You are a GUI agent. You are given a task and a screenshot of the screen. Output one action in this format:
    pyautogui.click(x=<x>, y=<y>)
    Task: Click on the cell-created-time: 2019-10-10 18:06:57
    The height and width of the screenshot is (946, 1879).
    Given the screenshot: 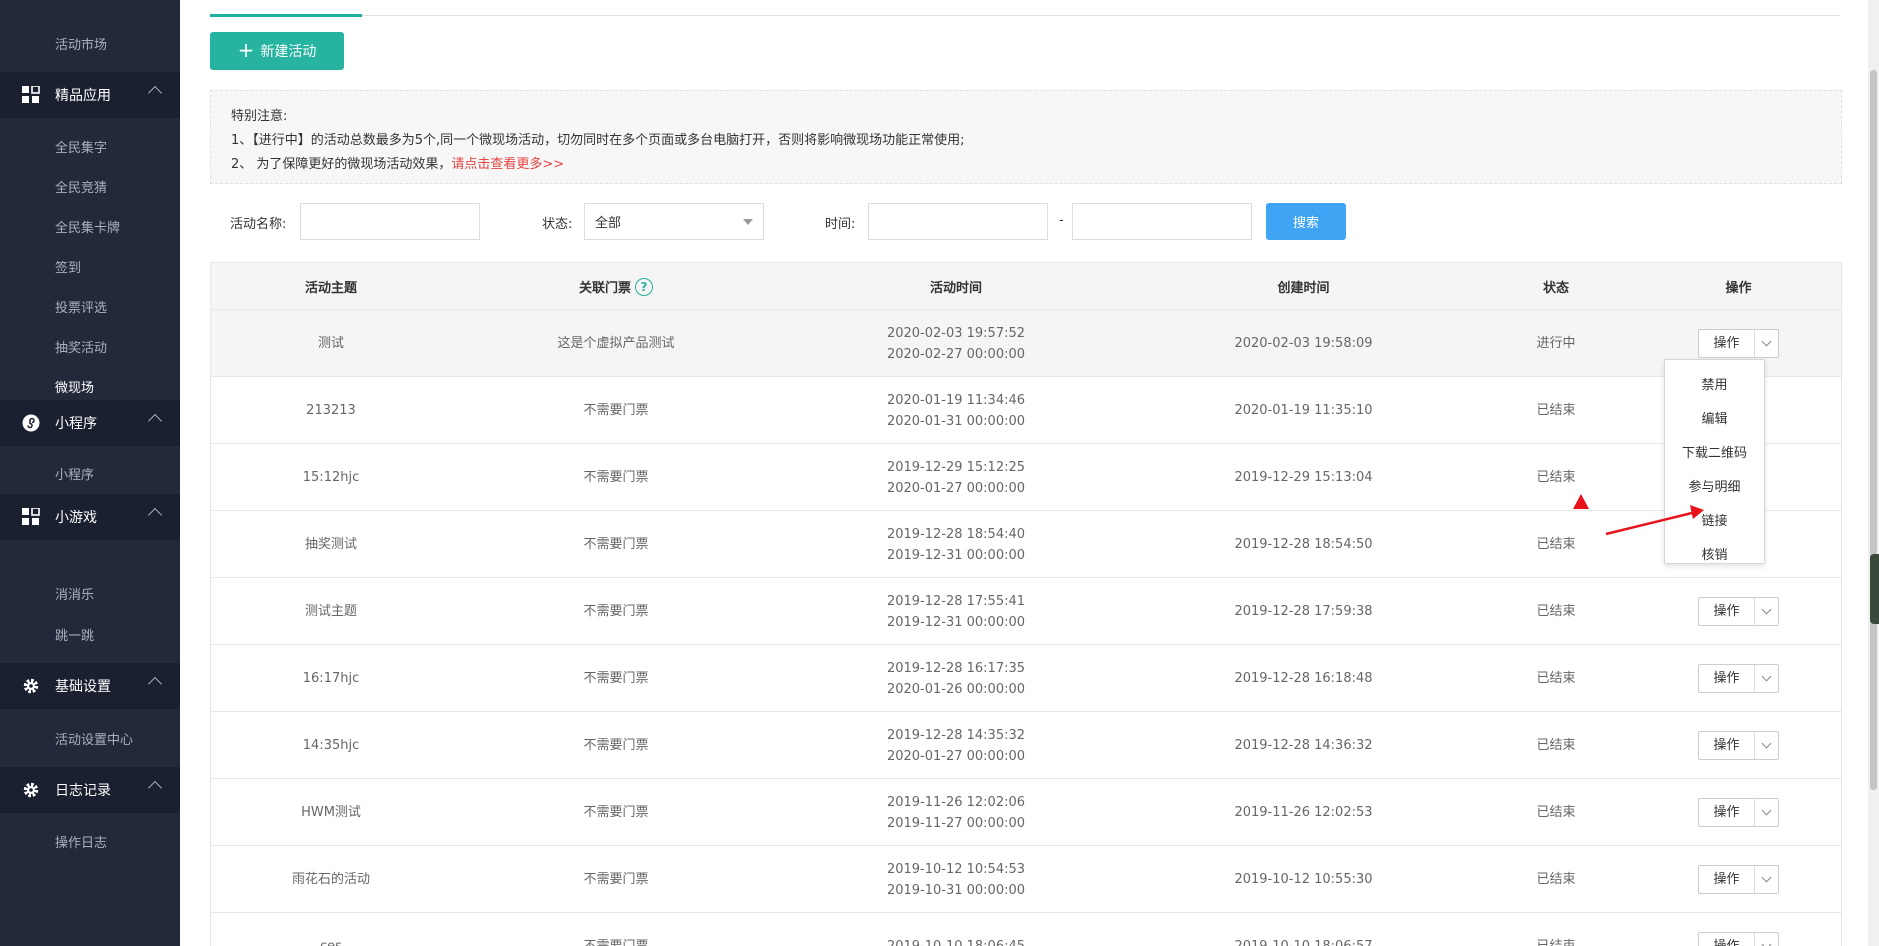 What is the action you would take?
    pyautogui.click(x=1303, y=929)
    